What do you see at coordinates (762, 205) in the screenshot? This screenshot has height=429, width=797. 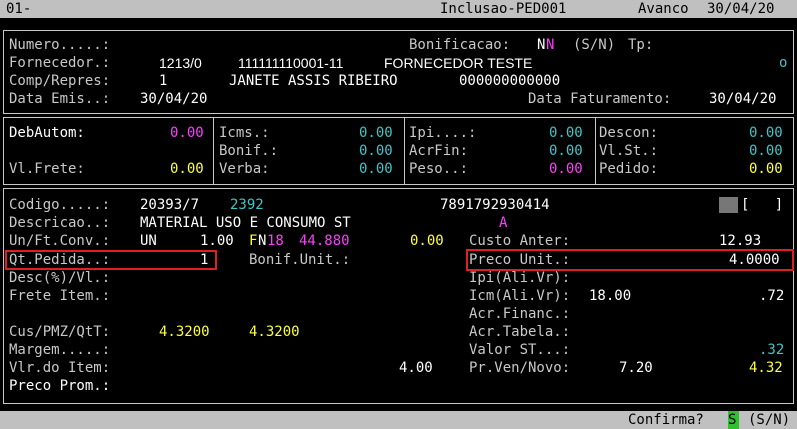 I see `status-bracket: [ ]` at bounding box center [762, 205].